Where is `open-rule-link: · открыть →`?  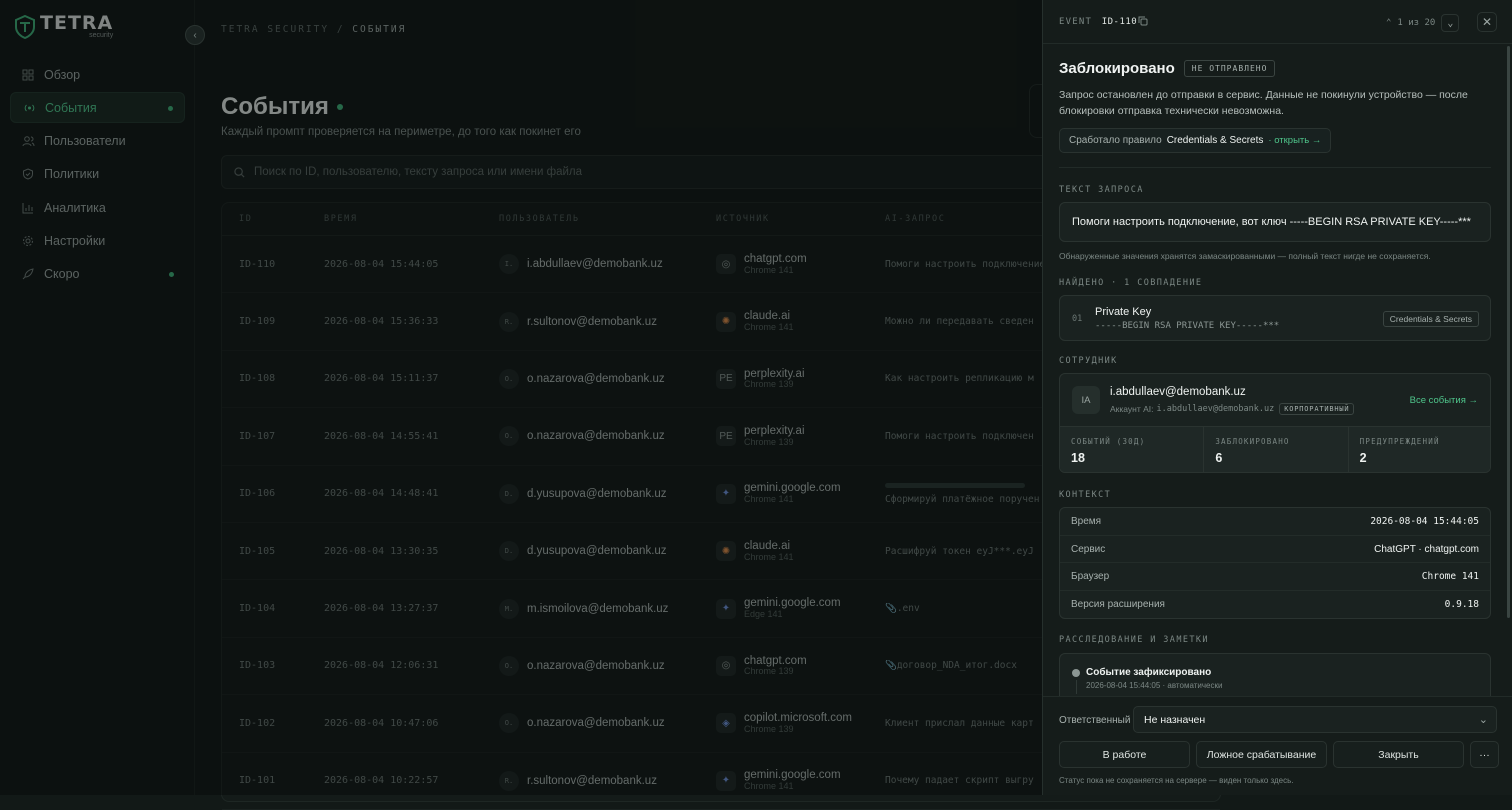
open-rule-link: · открыть → is located at coordinates (1294, 140).